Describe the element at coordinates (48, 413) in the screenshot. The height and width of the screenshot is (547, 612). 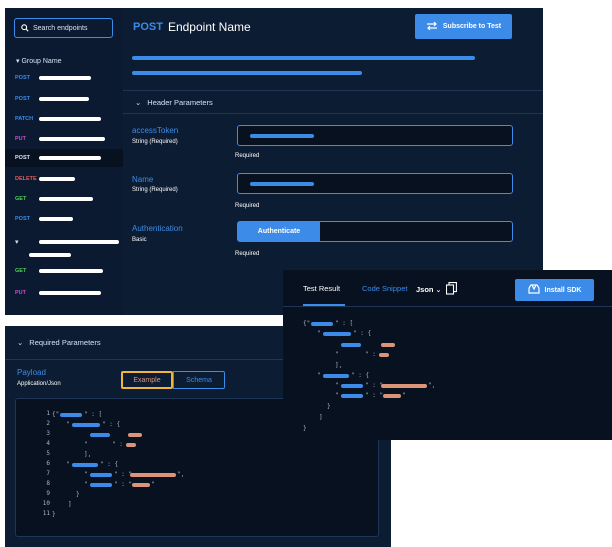
I see `line-number: 1` at that location.